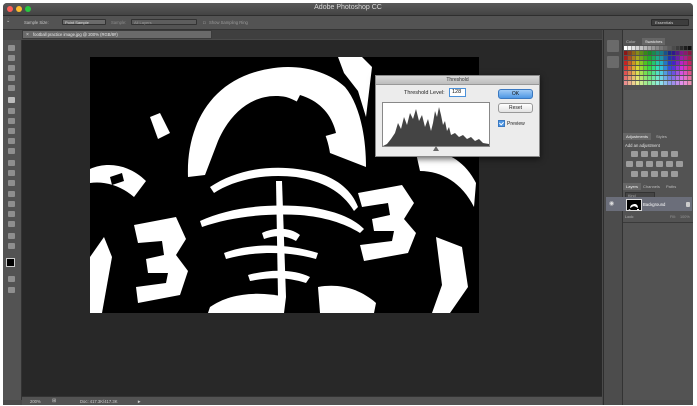 This screenshot has width=697, height=406. I want to click on foreground-color-swatch, so click(10, 262).